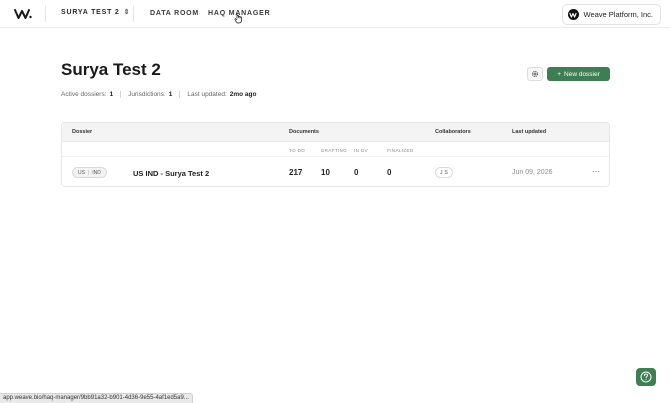 The image size is (670, 403). Describe the element at coordinates (304, 132) in the screenshot. I see `col-documents: Documents` at that location.